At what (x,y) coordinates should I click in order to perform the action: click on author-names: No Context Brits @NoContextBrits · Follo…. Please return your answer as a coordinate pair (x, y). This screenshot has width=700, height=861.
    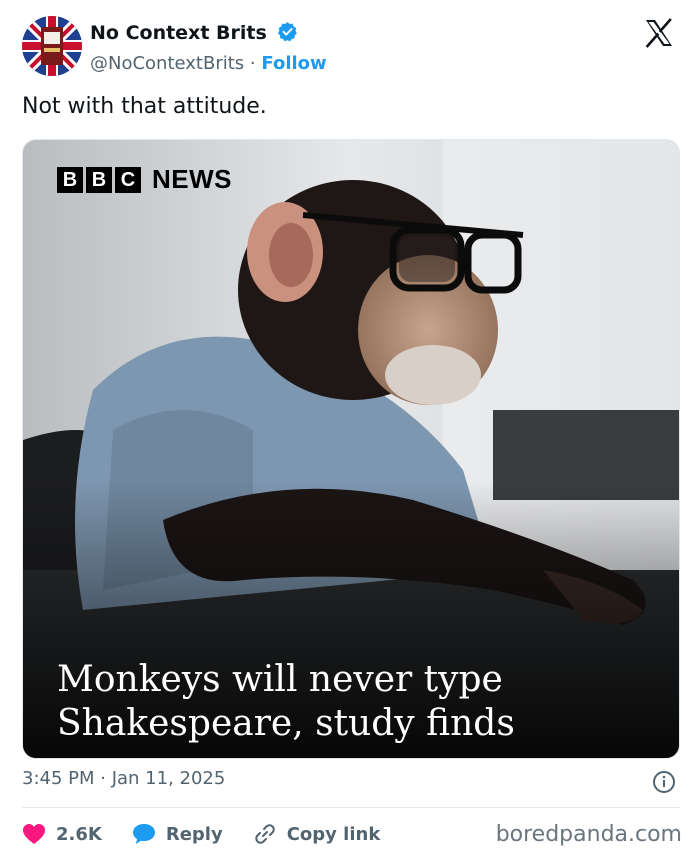
    Looking at the image, I should click on (208, 48).